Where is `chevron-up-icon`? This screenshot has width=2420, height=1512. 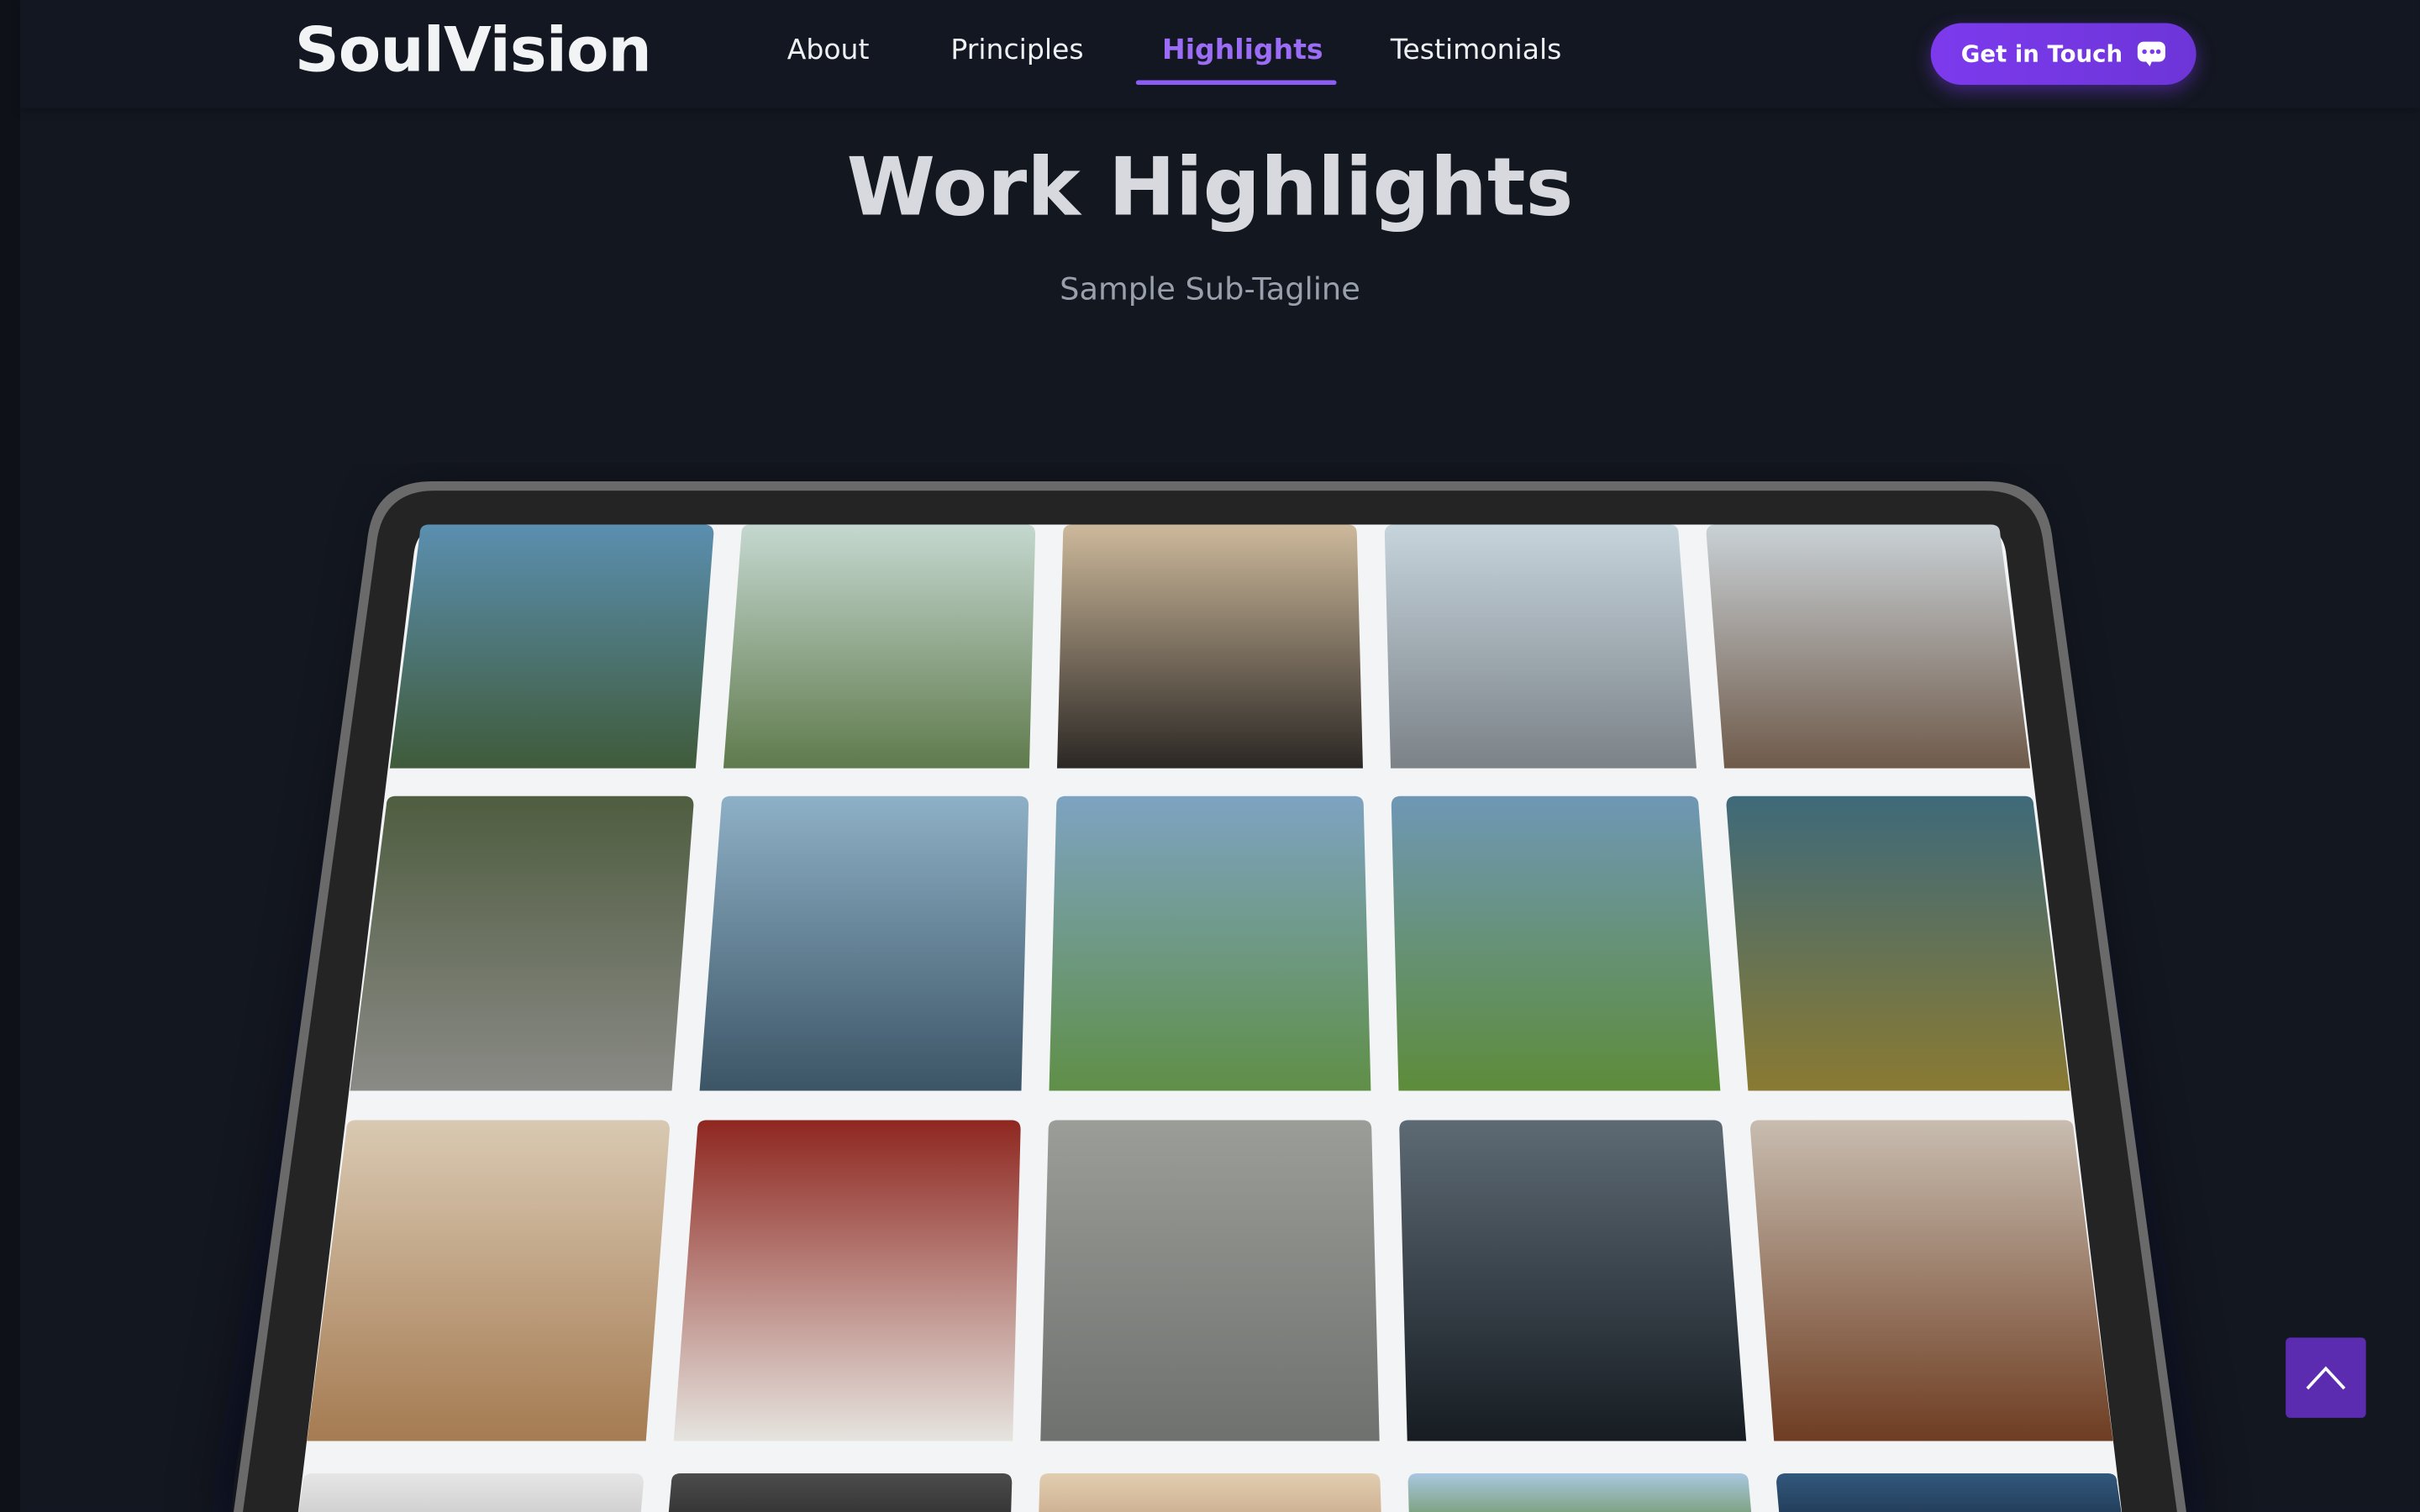 chevron-up-icon is located at coordinates (2326, 1378).